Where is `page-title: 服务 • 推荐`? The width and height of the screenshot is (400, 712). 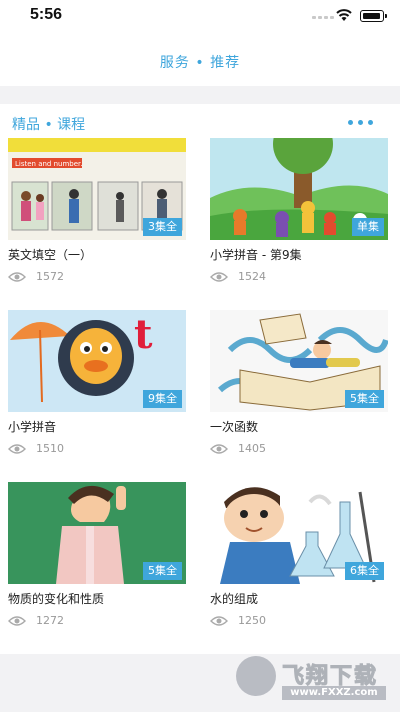
page-title: 服务 • 推荐 is located at coordinates (200, 63).